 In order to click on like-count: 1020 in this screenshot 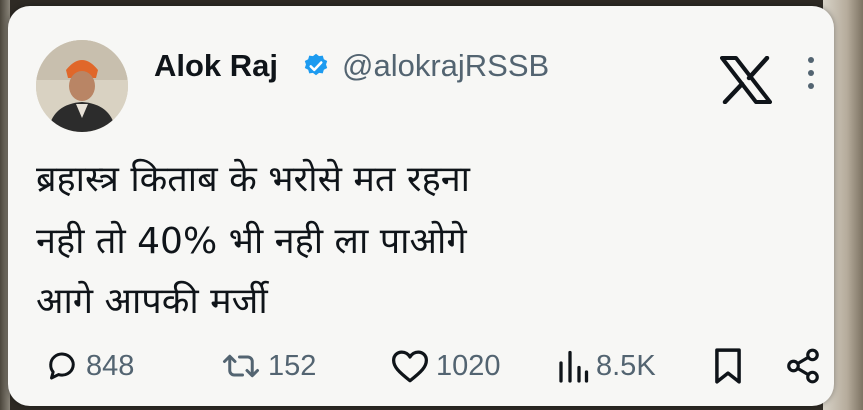, I will do `click(468, 365)`.